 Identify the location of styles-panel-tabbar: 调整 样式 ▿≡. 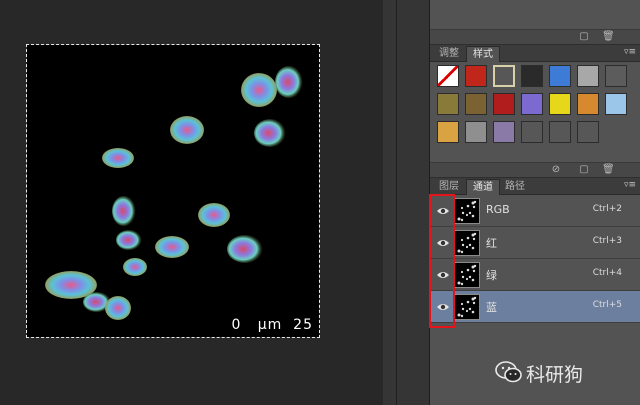
(535, 53).